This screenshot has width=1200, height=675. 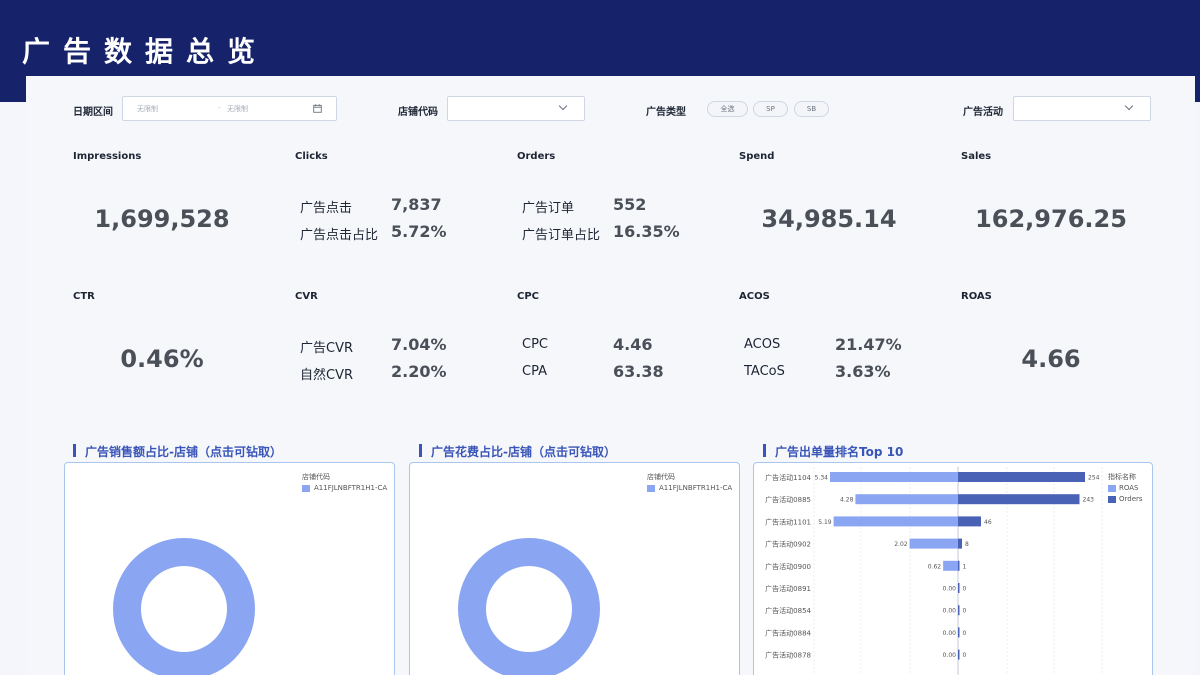 What do you see at coordinates (418, 112) in the screenshot?
I see `store-code-label: 店铺代码` at bounding box center [418, 112].